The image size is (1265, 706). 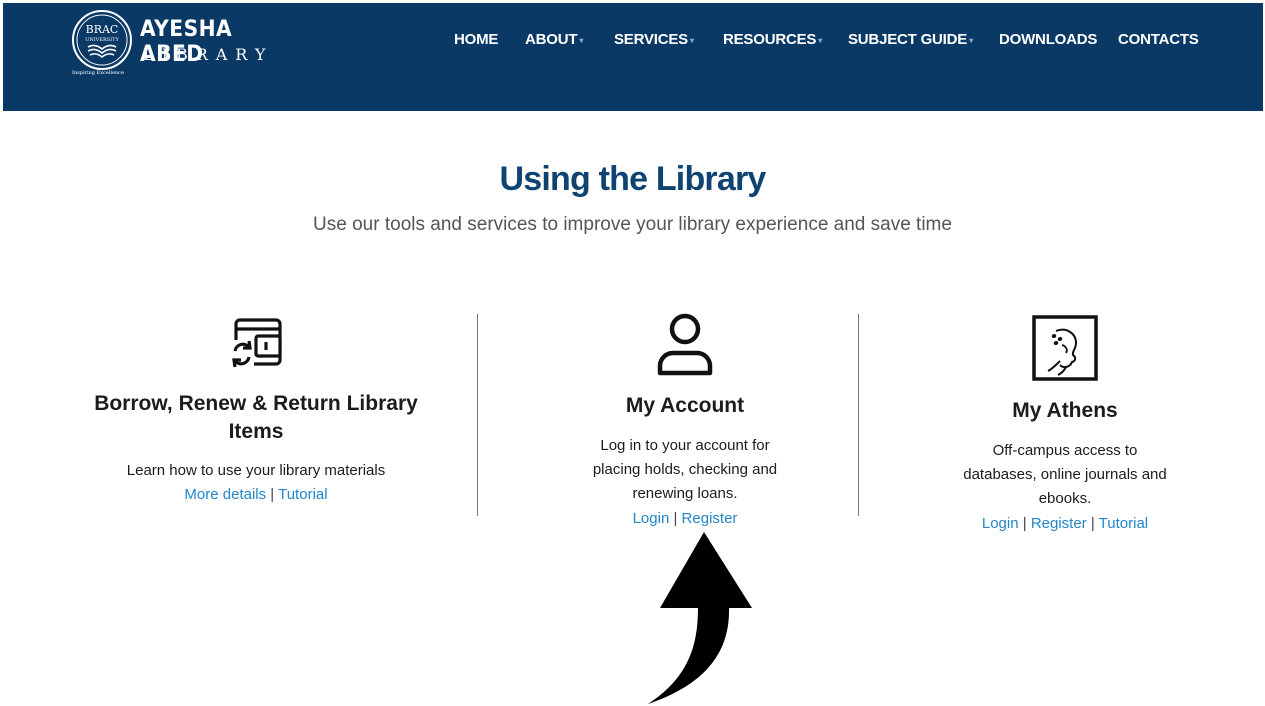 I want to click on nav-label: ABOUT, so click(x=551, y=39).